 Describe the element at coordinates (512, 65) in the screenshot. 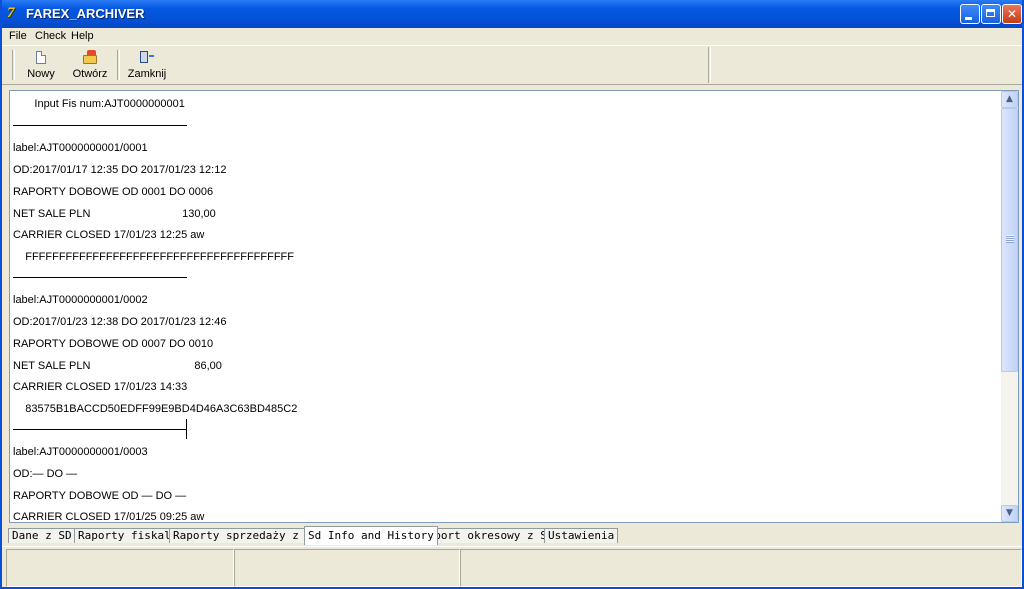

I see `toolbar: Nowy Otwórz Zamknij` at that location.